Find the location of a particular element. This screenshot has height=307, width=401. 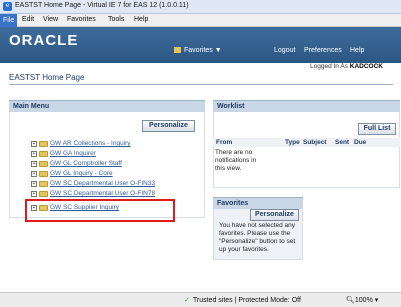

main-menu-personalize-button: Personalize is located at coordinates (168, 126).